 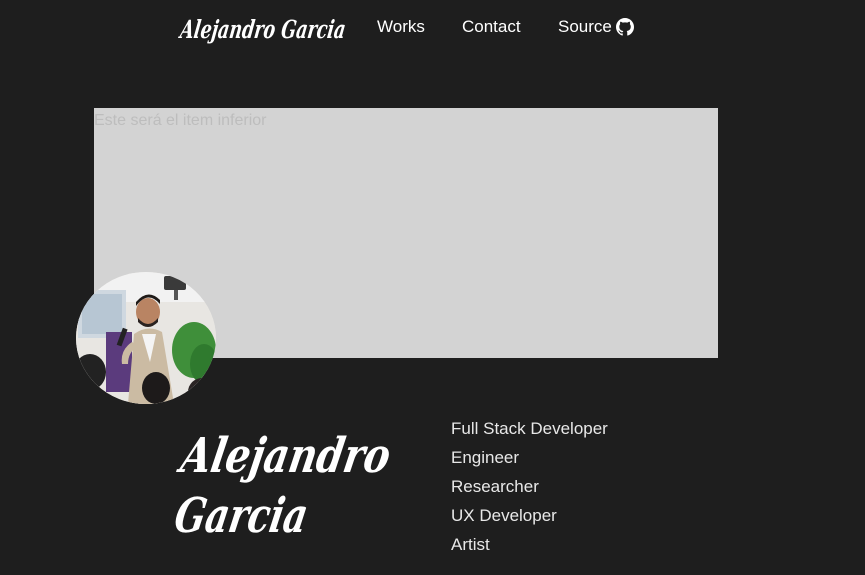 I want to click on avatar, so click(x=146, y=338).